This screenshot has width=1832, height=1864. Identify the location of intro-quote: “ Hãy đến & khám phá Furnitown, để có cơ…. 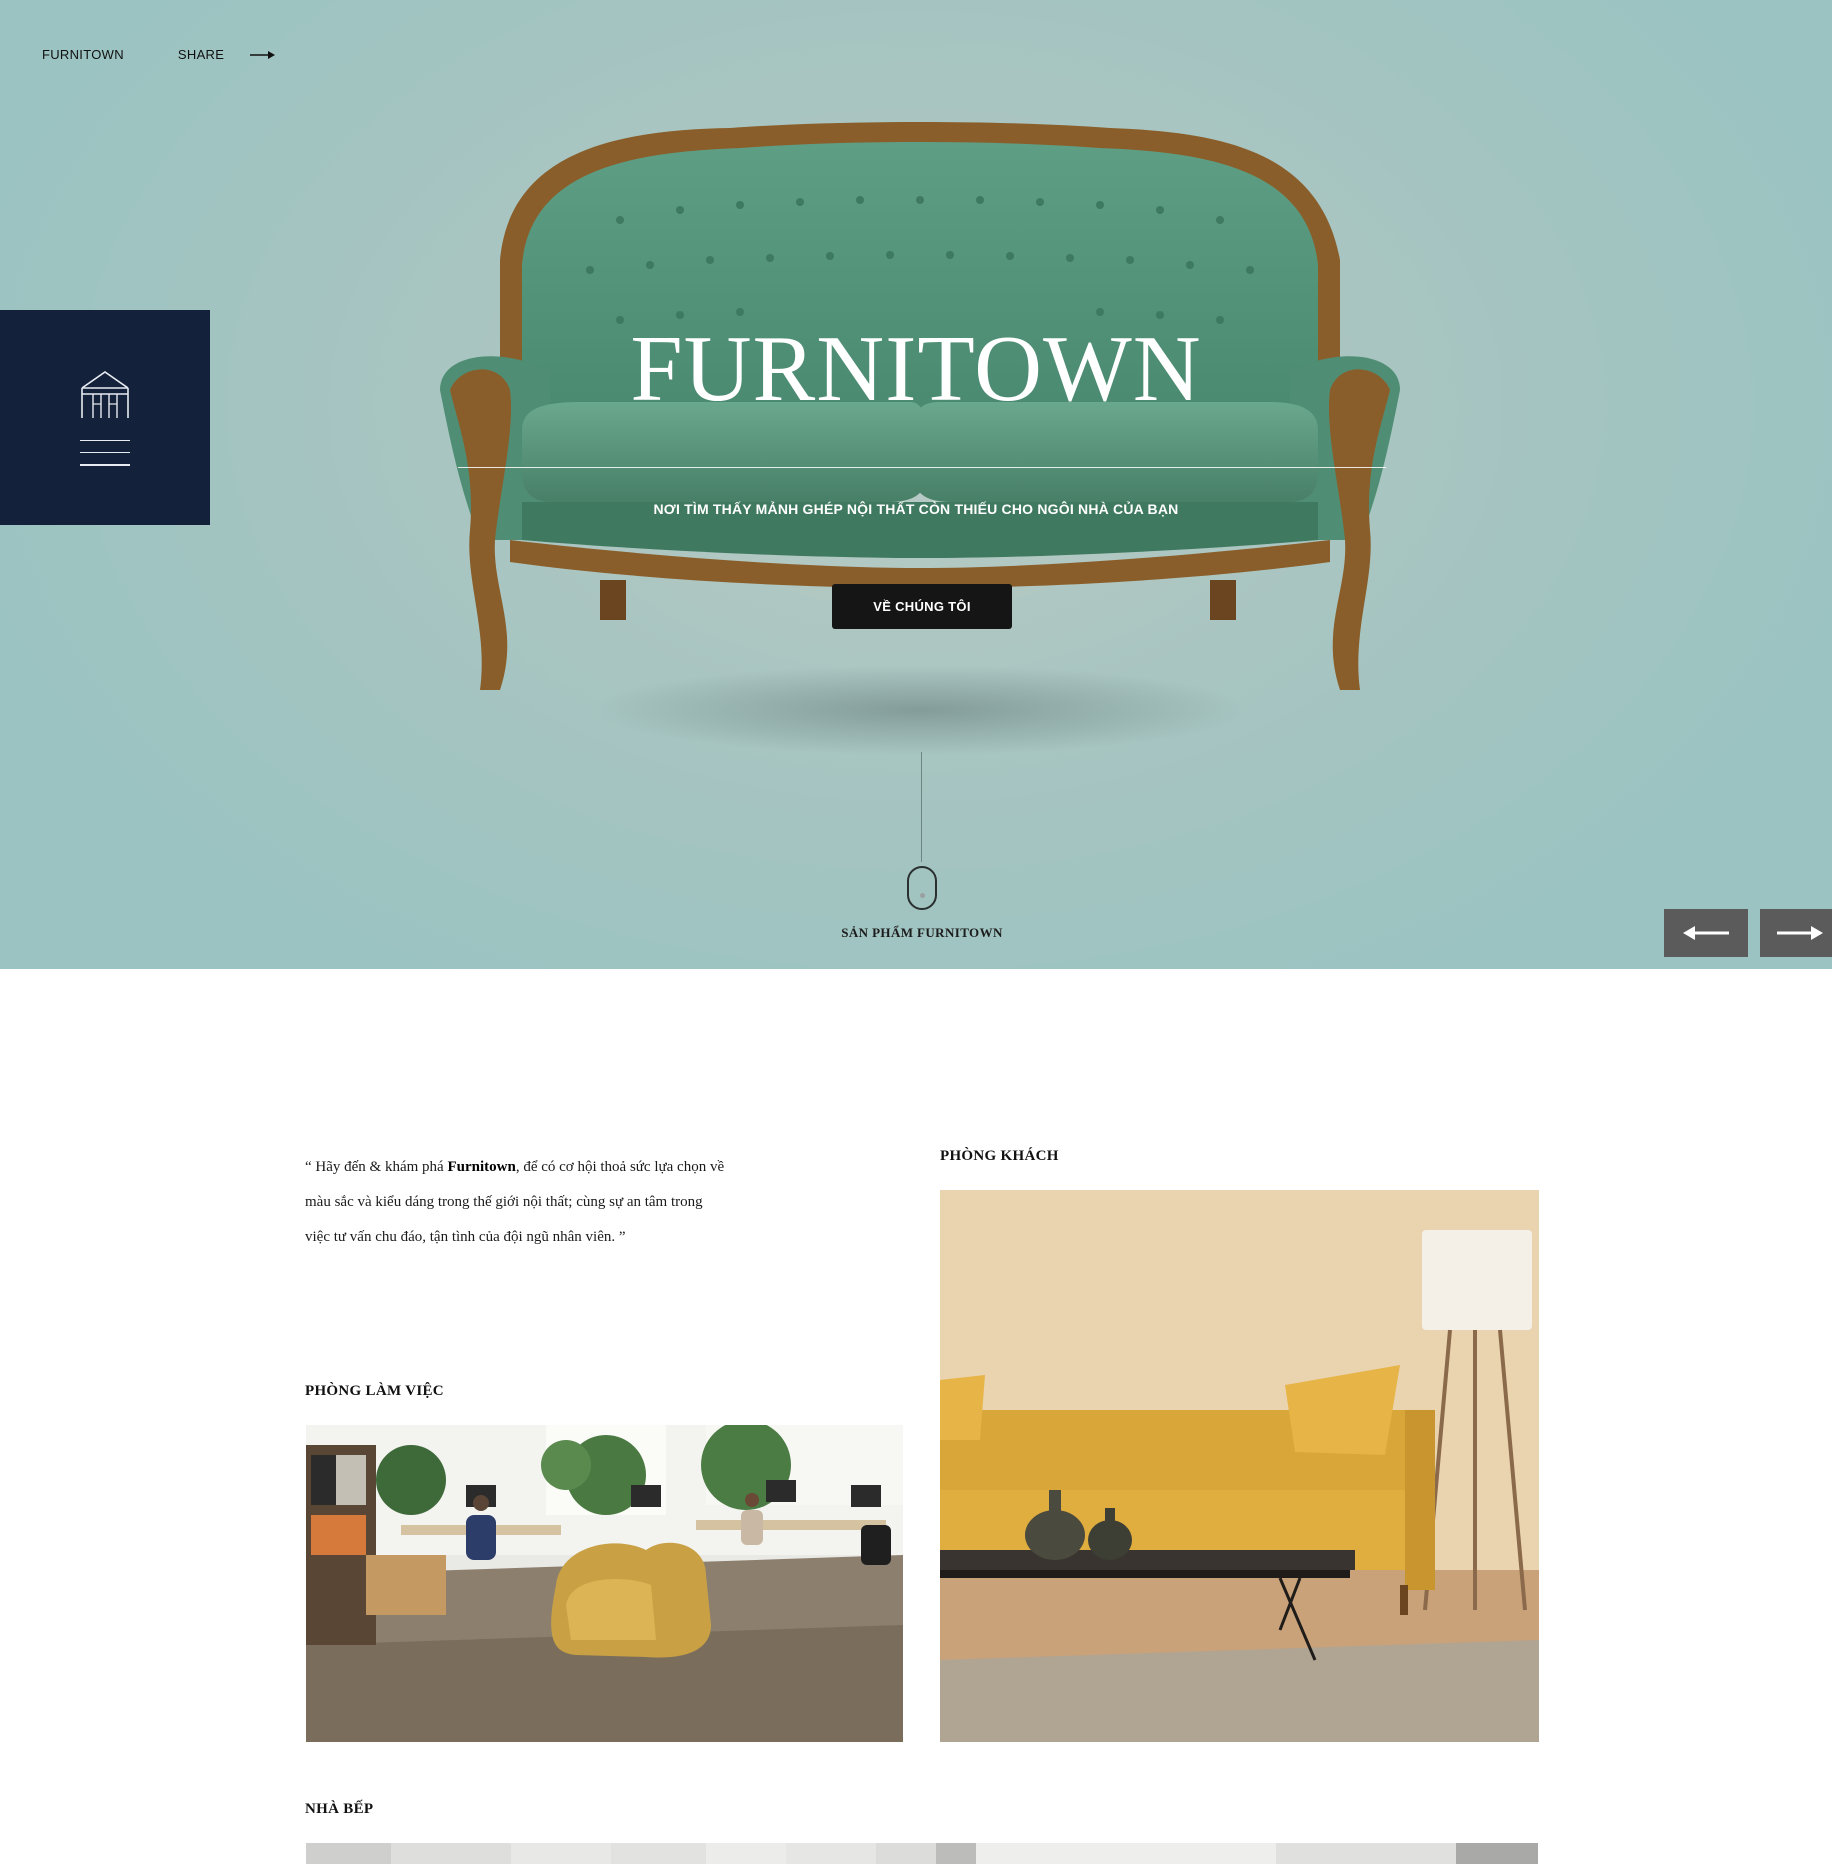
(515, 1202).